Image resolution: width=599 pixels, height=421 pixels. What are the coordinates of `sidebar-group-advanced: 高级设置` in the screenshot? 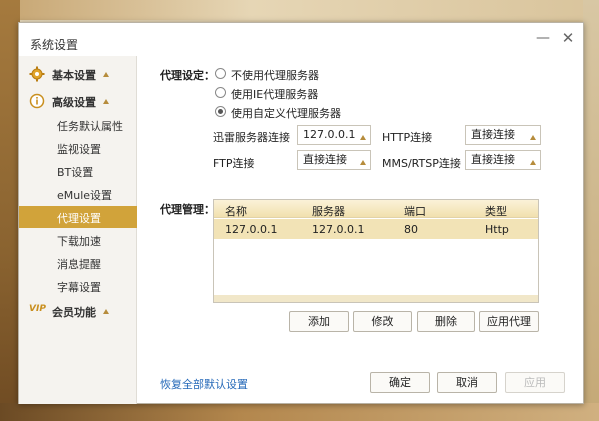 It's located at (78, 101).